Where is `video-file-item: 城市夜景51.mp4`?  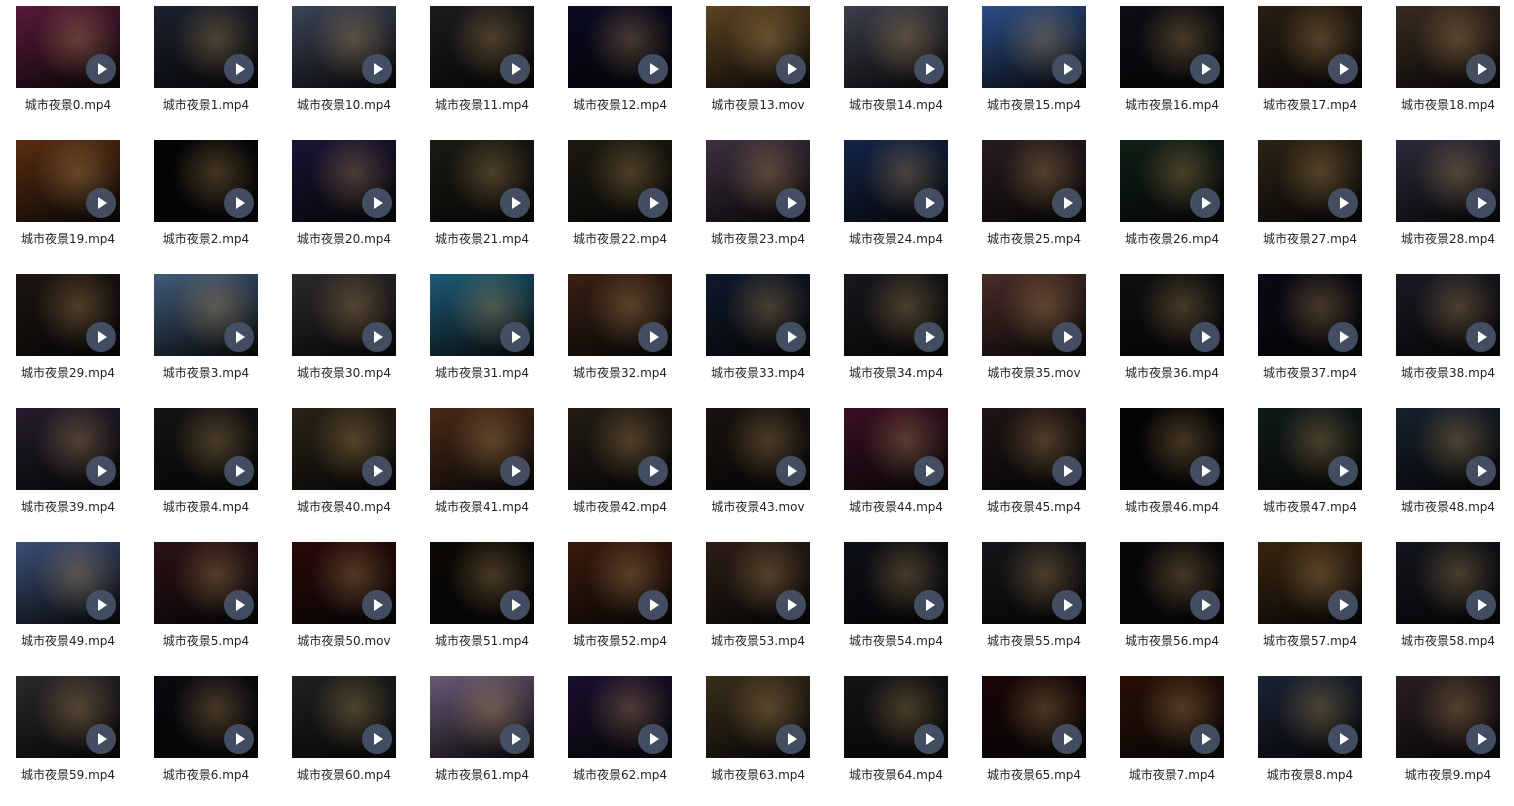 video-file-item: 城市夜景51.mp4 is located at coordinates (498, 607).